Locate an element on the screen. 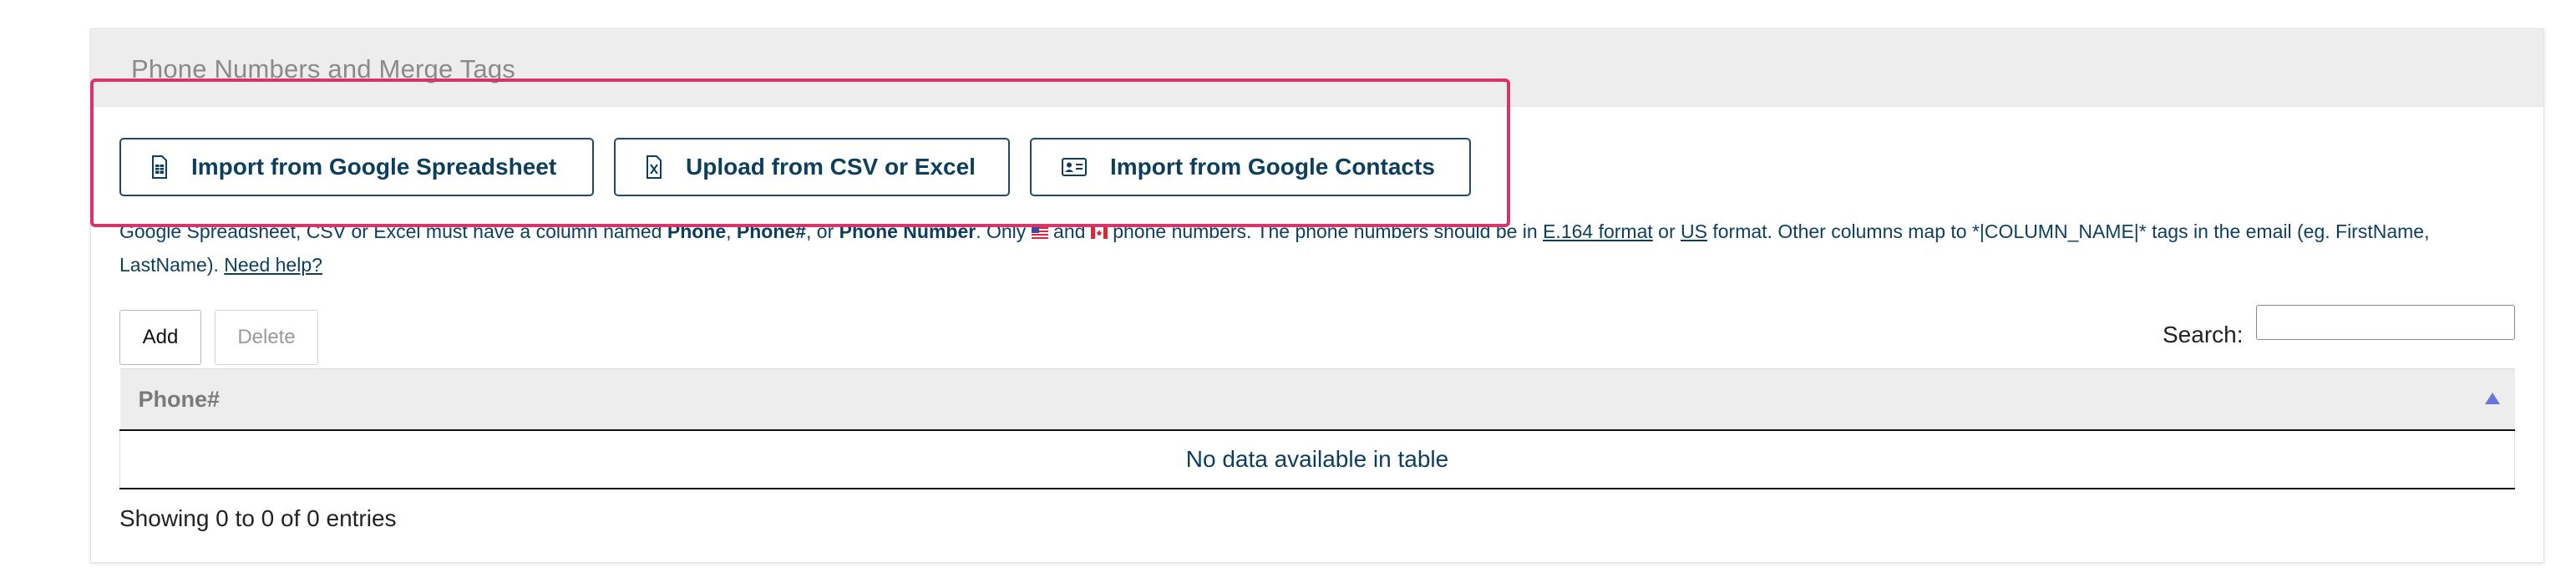  empty-table-message: No data available in table is located at coordinates (1317, 459).